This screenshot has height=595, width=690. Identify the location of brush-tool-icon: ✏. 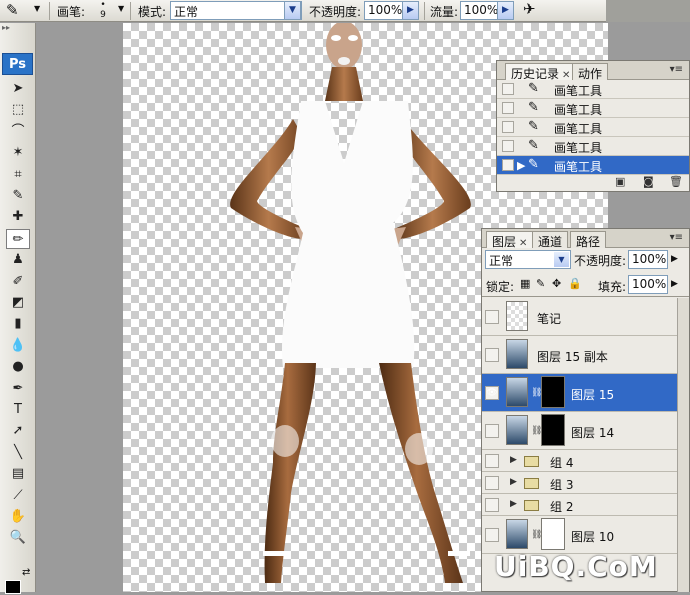
(18, 238).